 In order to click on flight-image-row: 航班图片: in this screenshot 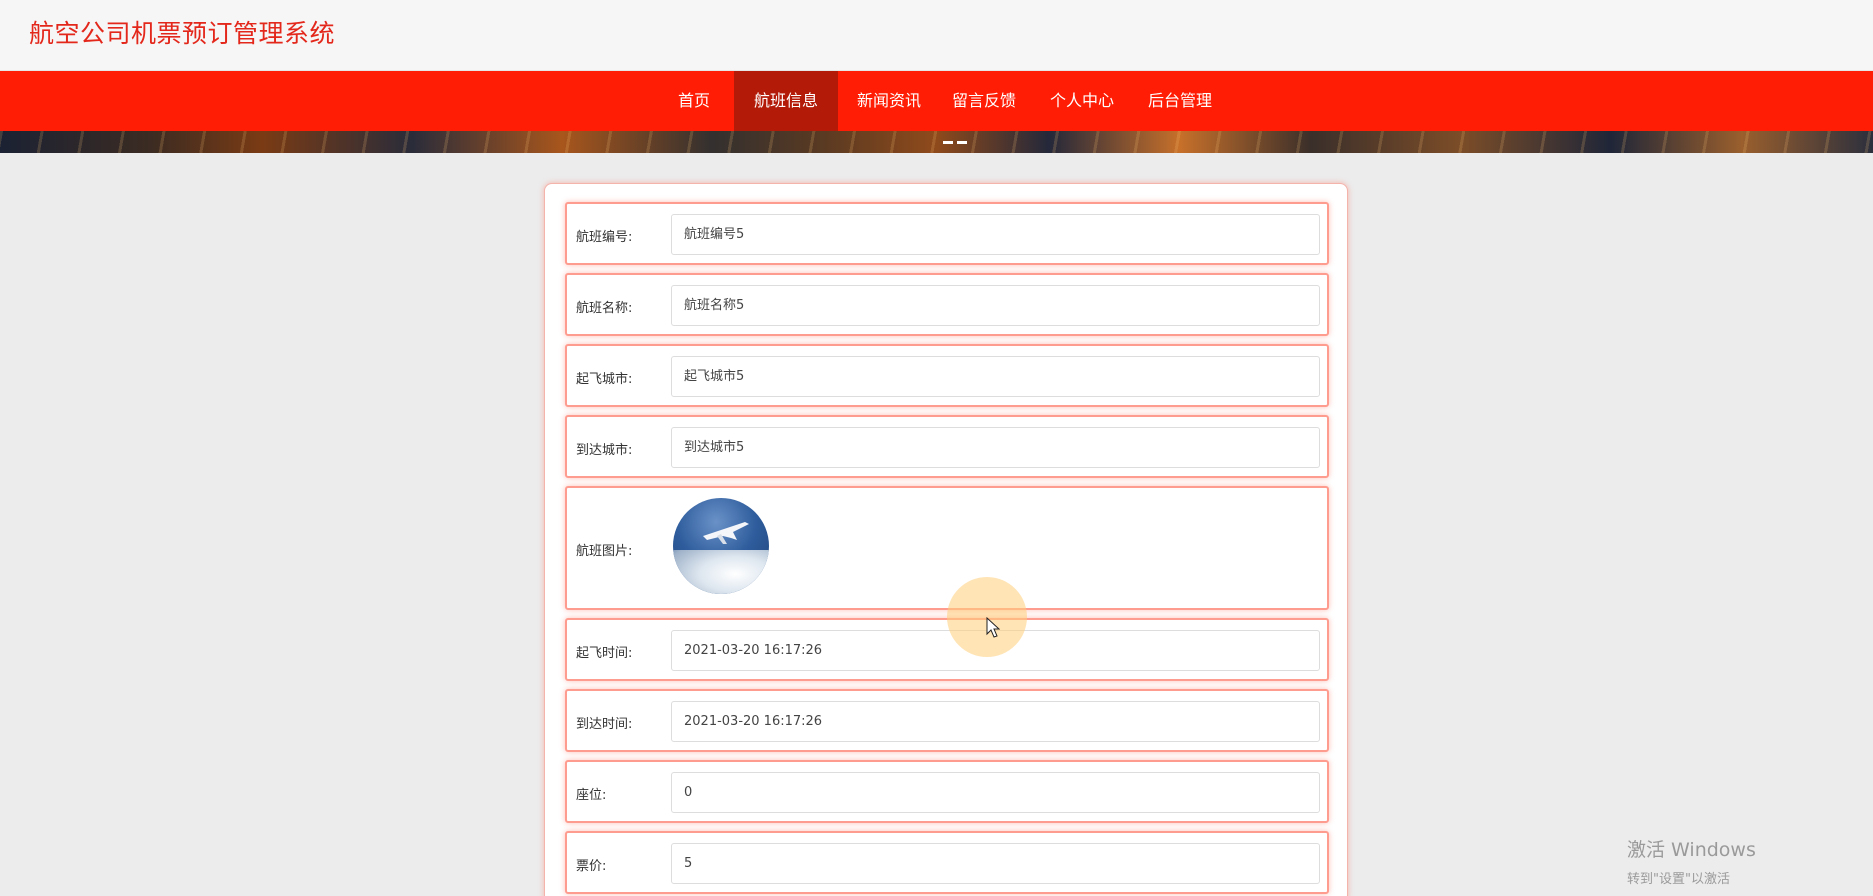, I will do `click(947, 548)`.